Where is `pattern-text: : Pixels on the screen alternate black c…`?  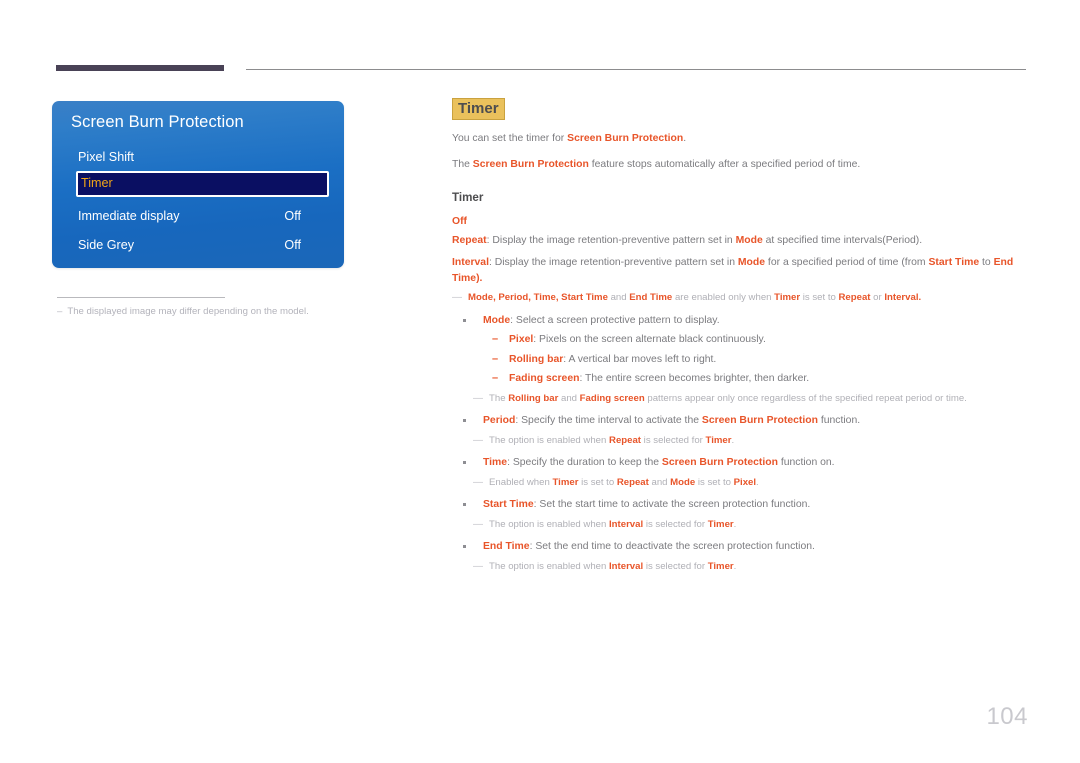 pattern-text: : Pixels on the screen alternate black c… is located at coordinates (649, 340).